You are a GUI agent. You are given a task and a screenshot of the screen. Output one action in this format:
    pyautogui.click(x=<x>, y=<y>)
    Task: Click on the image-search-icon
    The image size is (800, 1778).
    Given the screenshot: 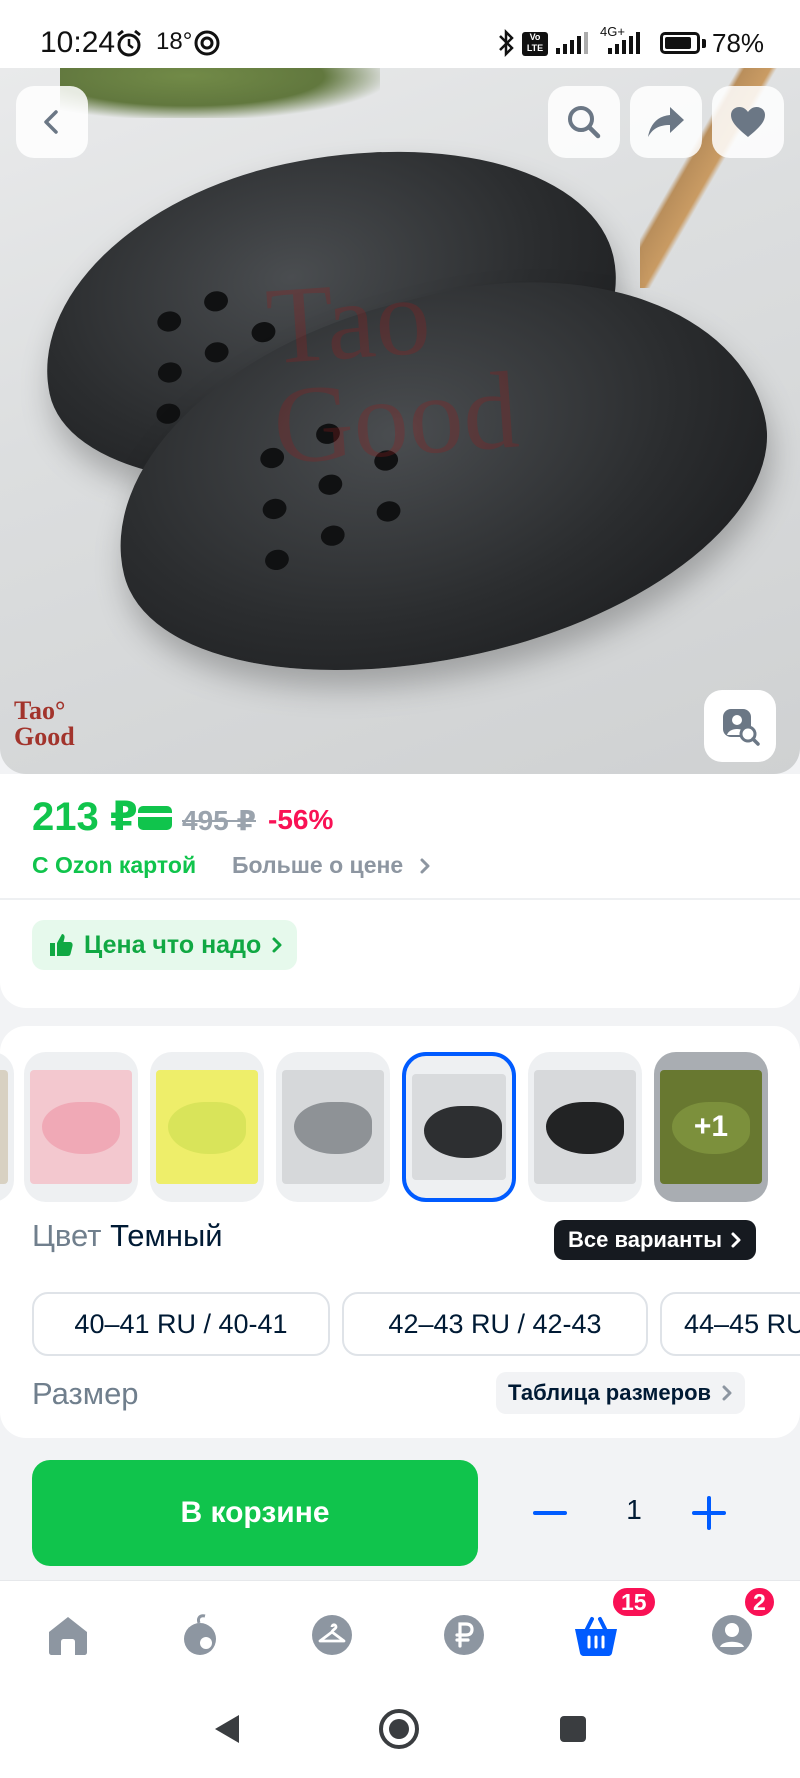 What is the action you would take?
    pyautogui.click(x=741, y=727)
    